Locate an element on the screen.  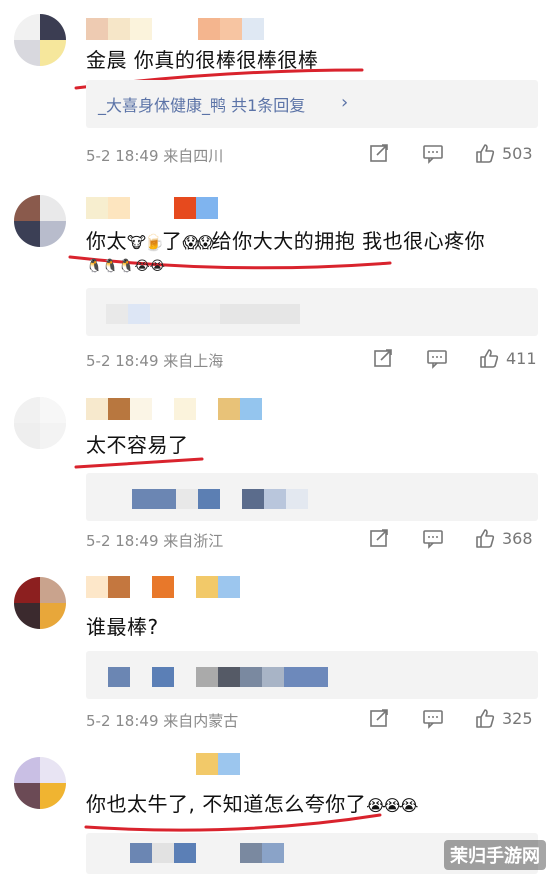
comment-meta: 5-2 18:49 来自上海 is located at coordinates (154, 360).